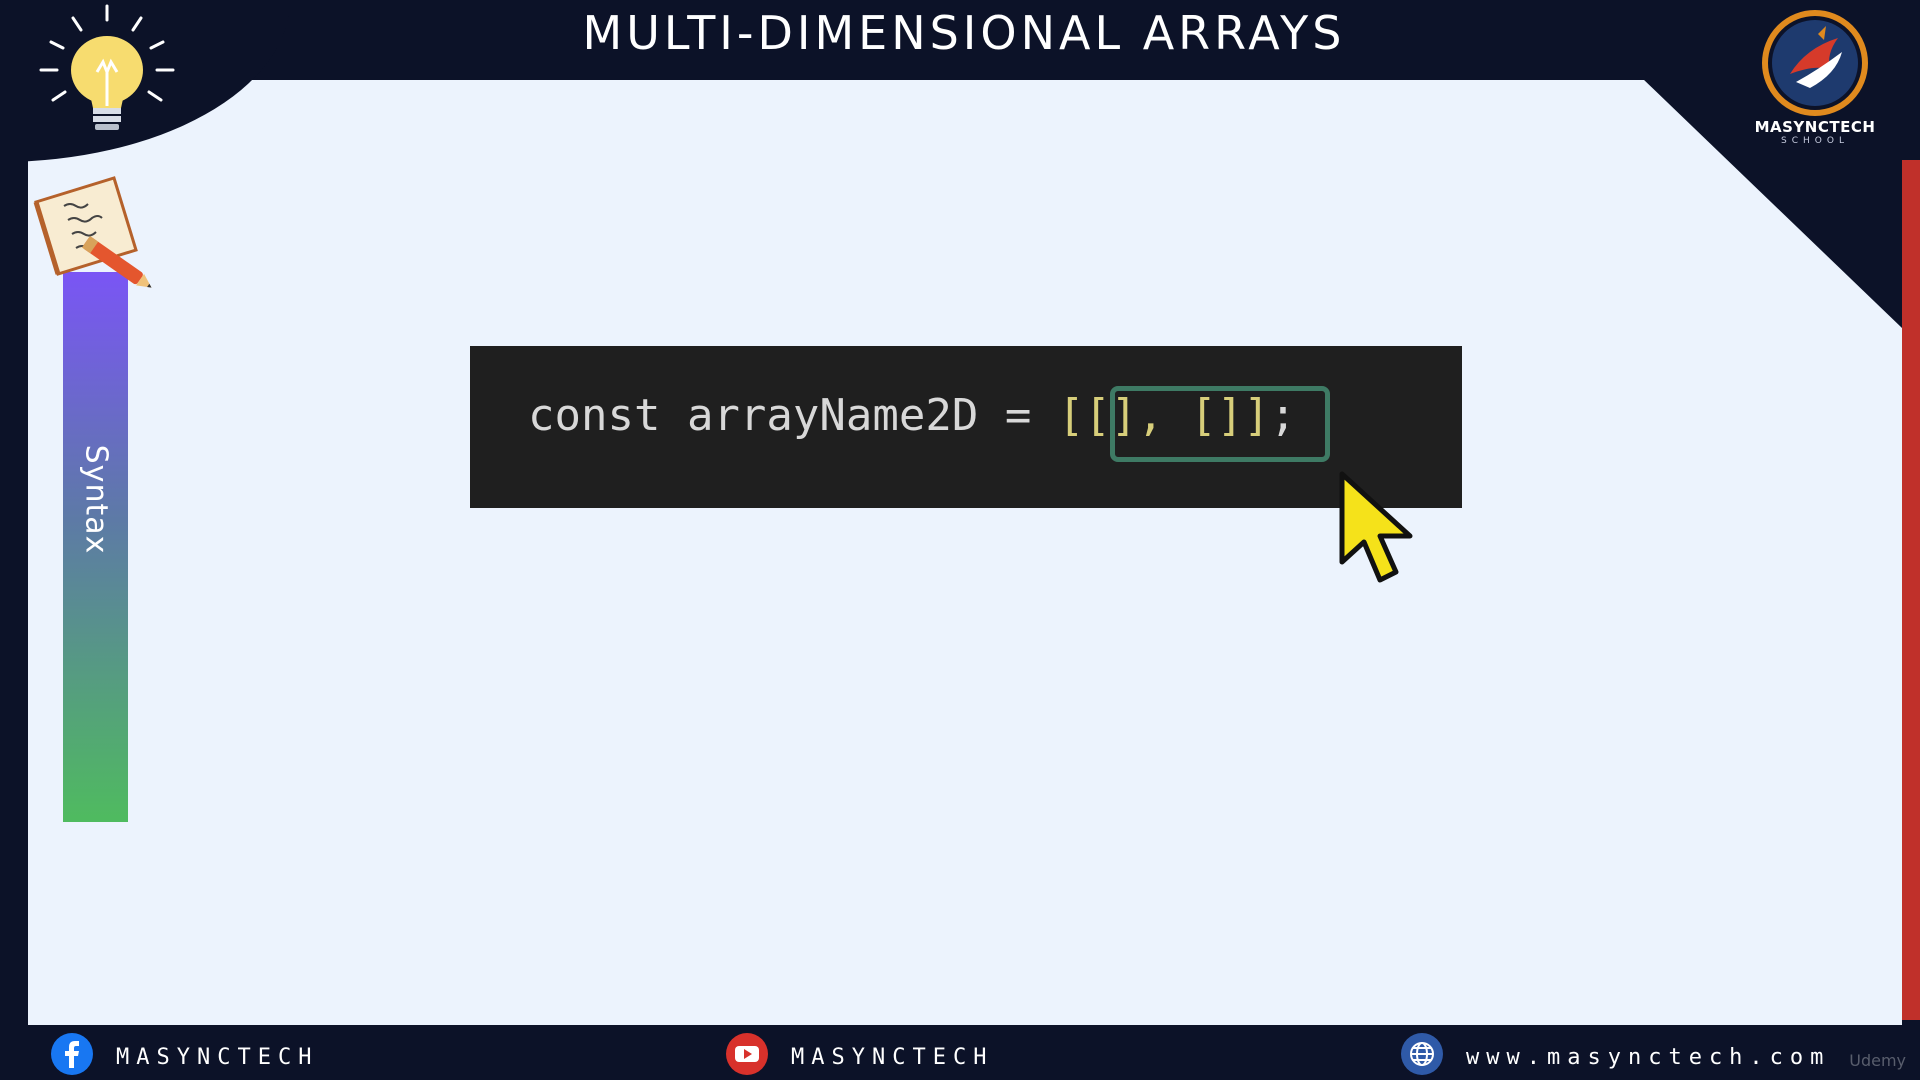 This screenshot has height=1080, width=1920. I want to click on udemy-watermark: Udemy, so click(1877, 1060).